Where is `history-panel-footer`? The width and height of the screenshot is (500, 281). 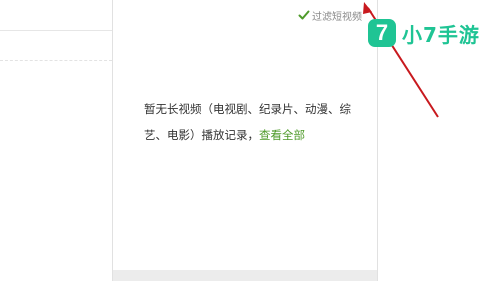 history-panel-footer is located at coordinates (245, 275).